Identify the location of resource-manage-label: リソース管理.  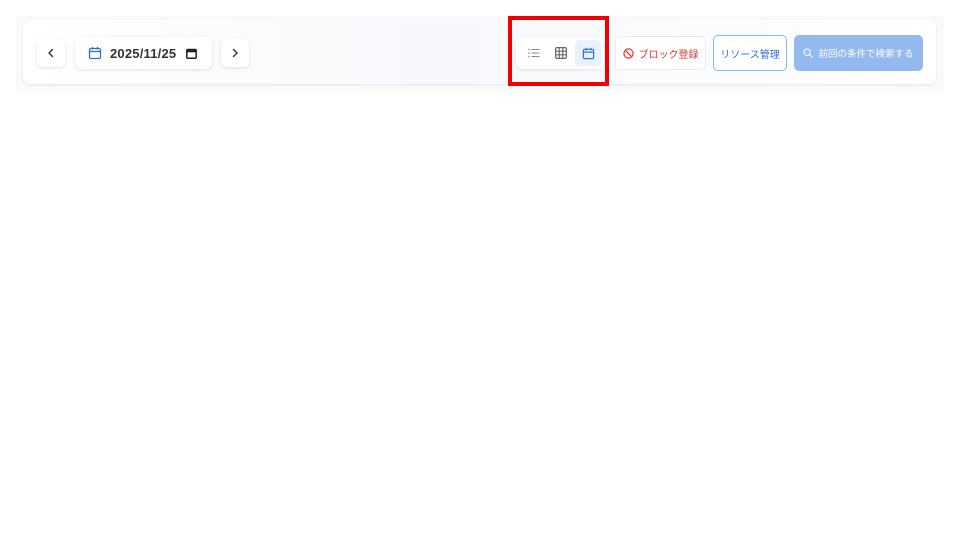
(750, 55).